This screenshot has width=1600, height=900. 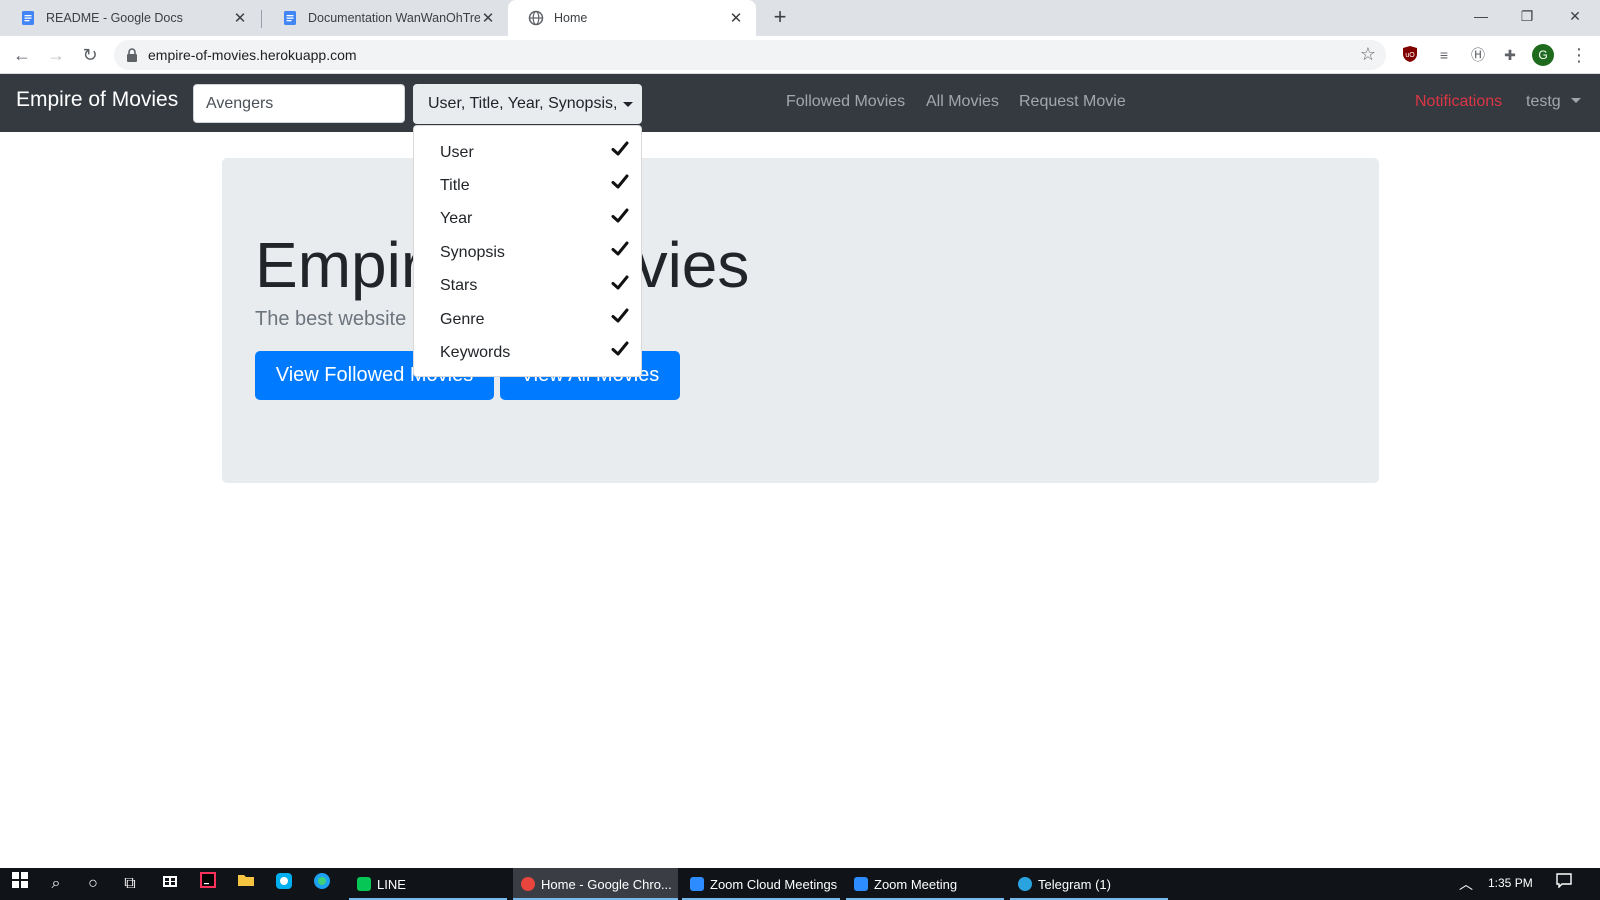 I want to click on more-menu-icon: ⋮, so click(x=1579, y=55).